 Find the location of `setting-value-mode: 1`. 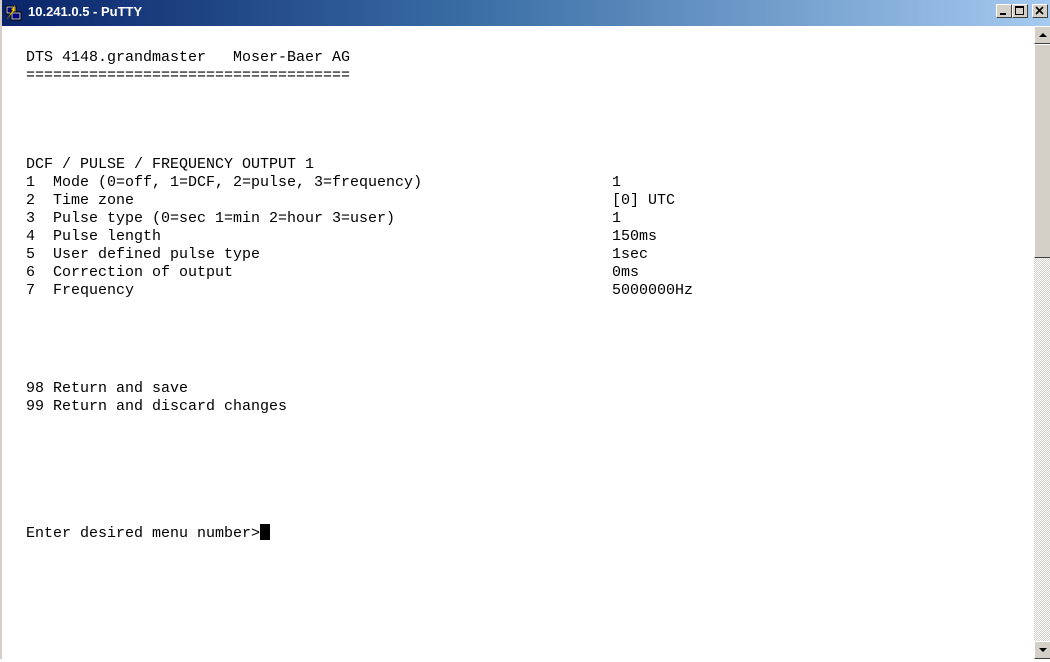

setting-value-mode: 1 is located at coordinates (617, 182).